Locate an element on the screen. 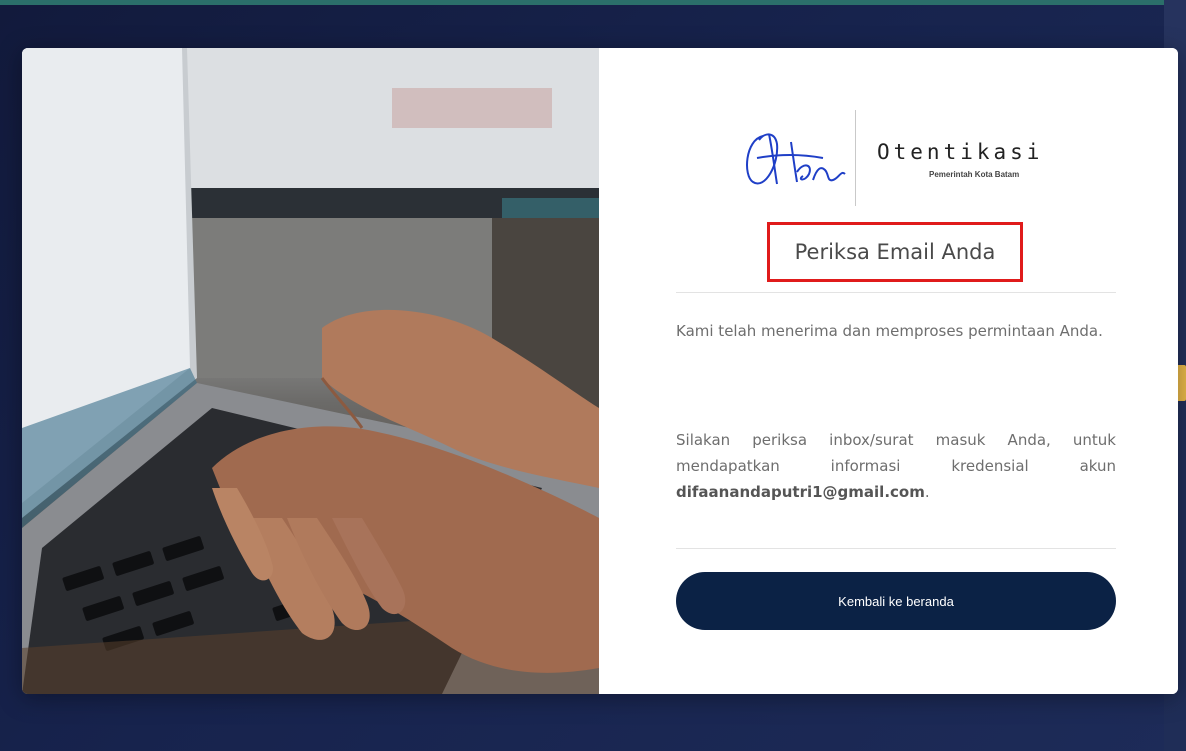 This screenshot has height=751, width=1186. bottom-divider is located at coordinates (896, 548).